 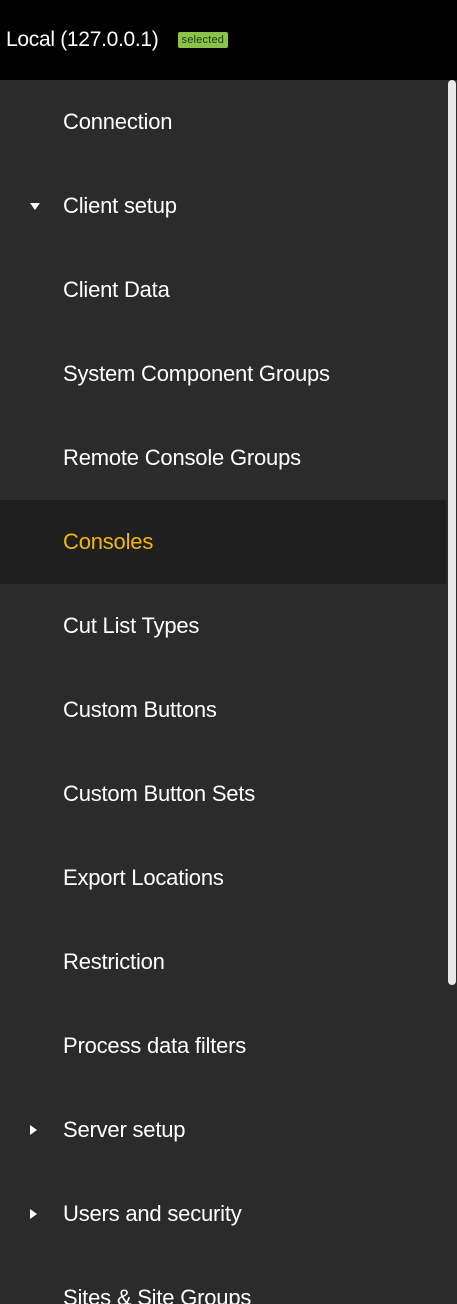 I want to click on nav-item-process-data-filters: Process data filters, so click(x=223, y=1046).